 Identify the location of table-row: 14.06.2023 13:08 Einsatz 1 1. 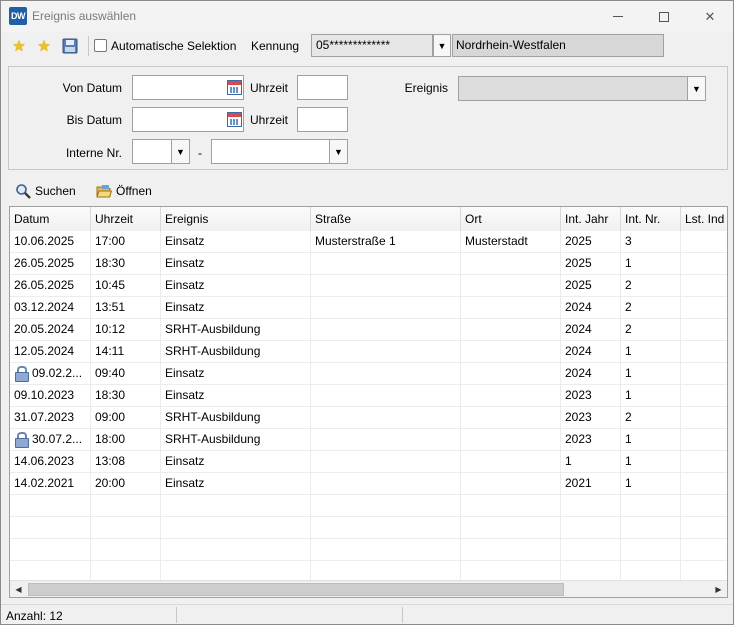
(368, 462).